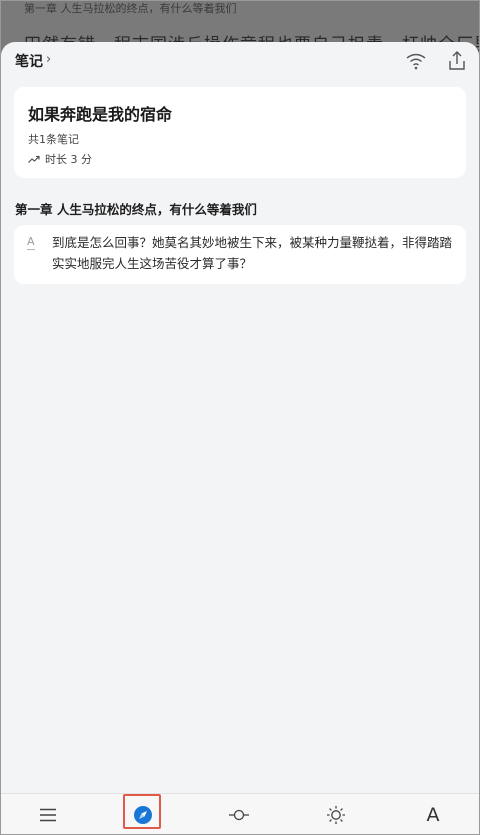 This screenshot has height=835, width=480. I want to click on background-chapter-line: 第一章 人生马拉松的终点，有什么等着我们, so click(130, 8).